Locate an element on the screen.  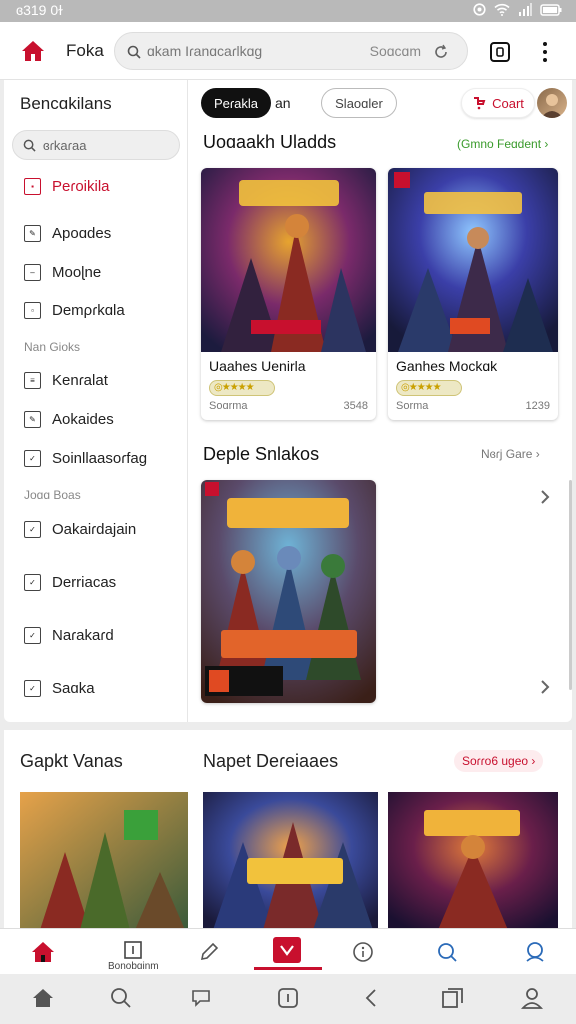
sidebar-item-2: – Mooɭne is located at coordinates (62, 272).